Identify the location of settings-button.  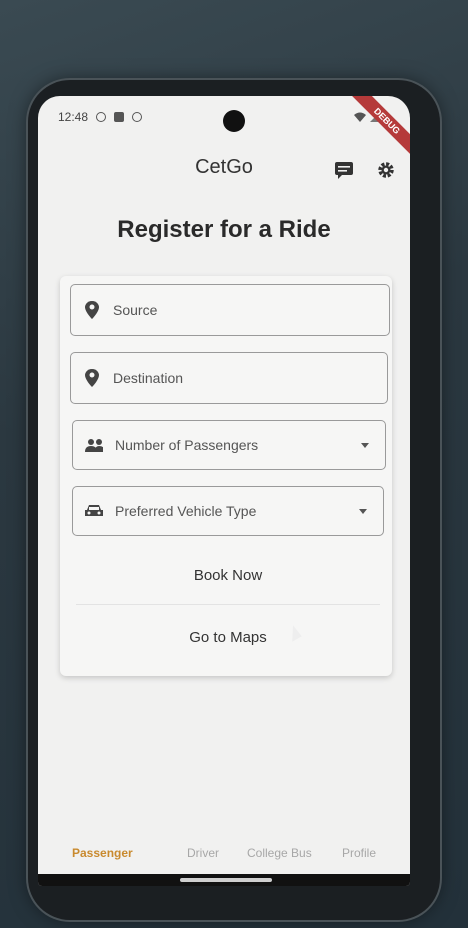
(386, 170).